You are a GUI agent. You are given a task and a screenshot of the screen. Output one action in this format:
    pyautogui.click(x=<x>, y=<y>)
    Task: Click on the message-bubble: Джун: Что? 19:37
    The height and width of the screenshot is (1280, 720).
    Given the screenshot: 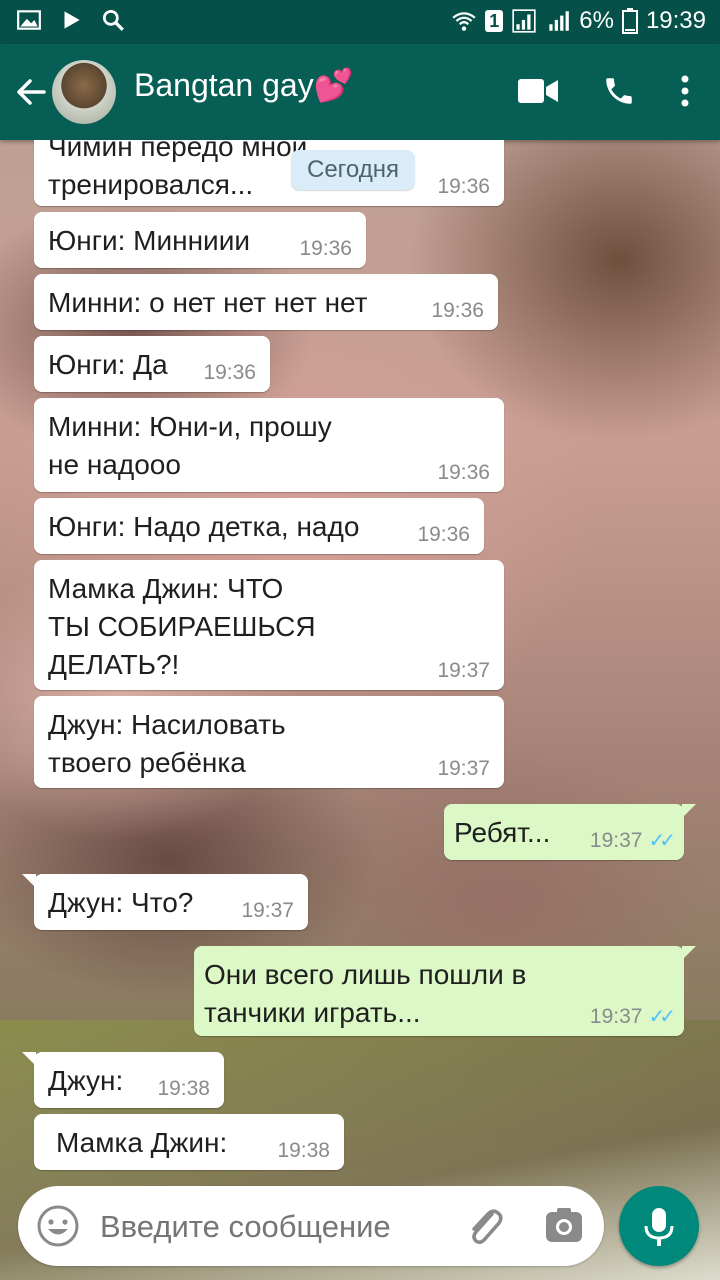 What is the action you would take?
    pyautogui.click(x=165, y=902)
    